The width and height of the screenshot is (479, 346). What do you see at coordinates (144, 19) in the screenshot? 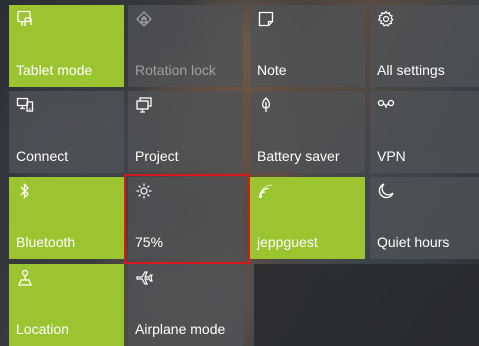
I see `rotation-lock-icon` at bounding box center [144, 19].